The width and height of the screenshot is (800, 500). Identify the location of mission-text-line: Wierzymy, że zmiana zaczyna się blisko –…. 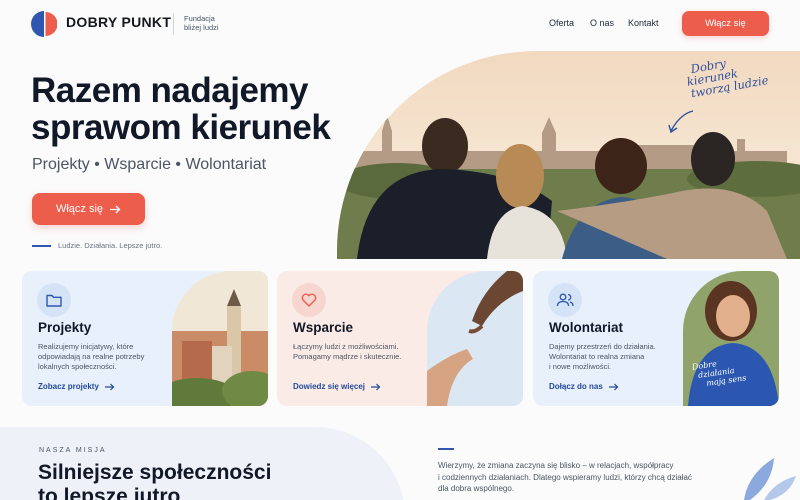
(556, 465).